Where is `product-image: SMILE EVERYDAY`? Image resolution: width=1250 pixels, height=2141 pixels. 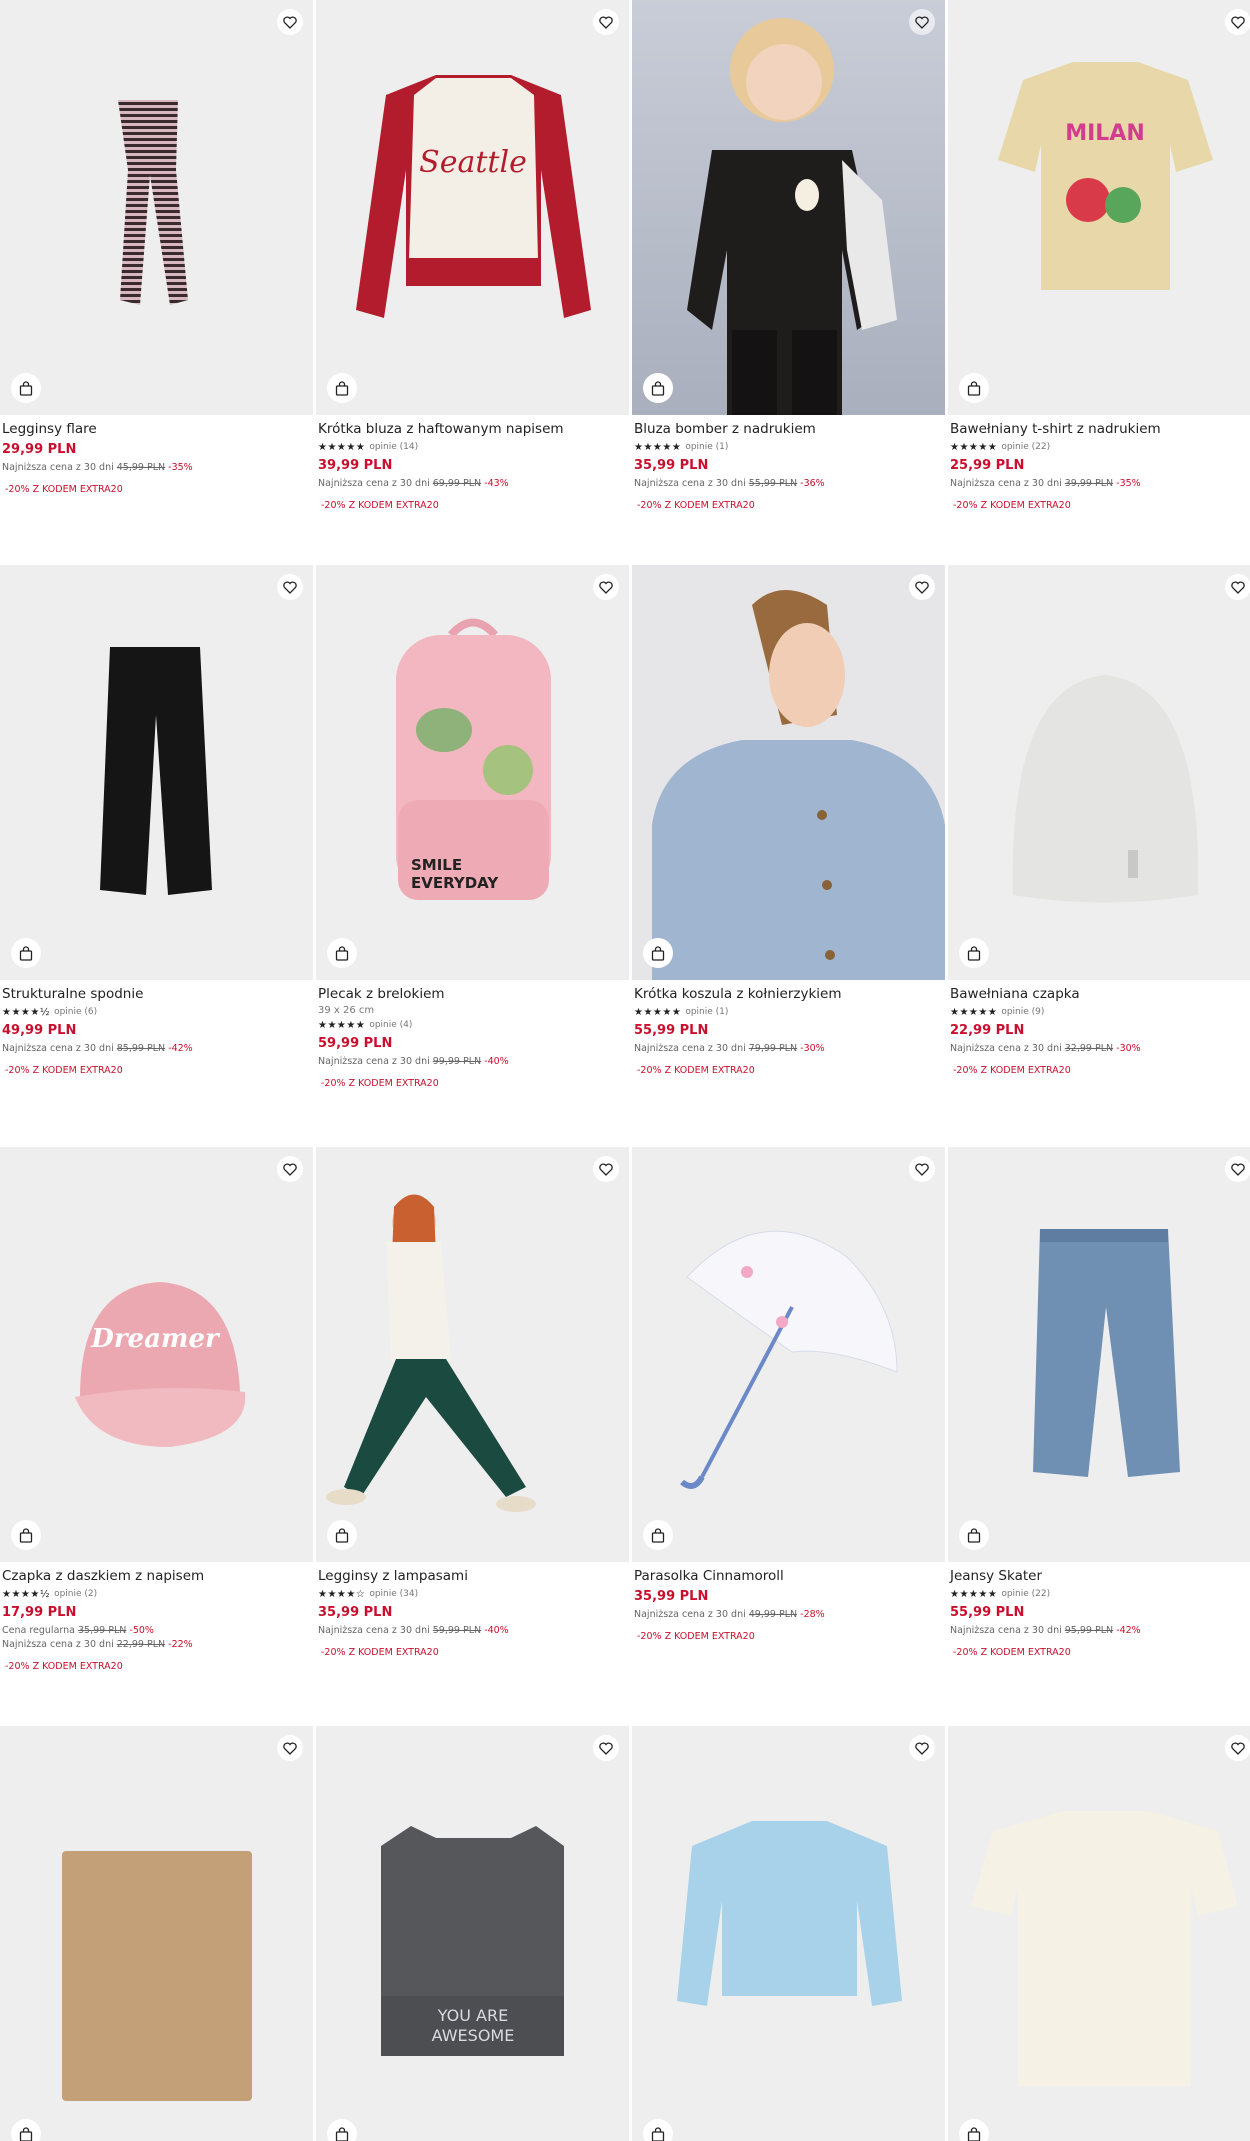
product-image: SMILE EVERYDAY is located at coordinates (472, 772).